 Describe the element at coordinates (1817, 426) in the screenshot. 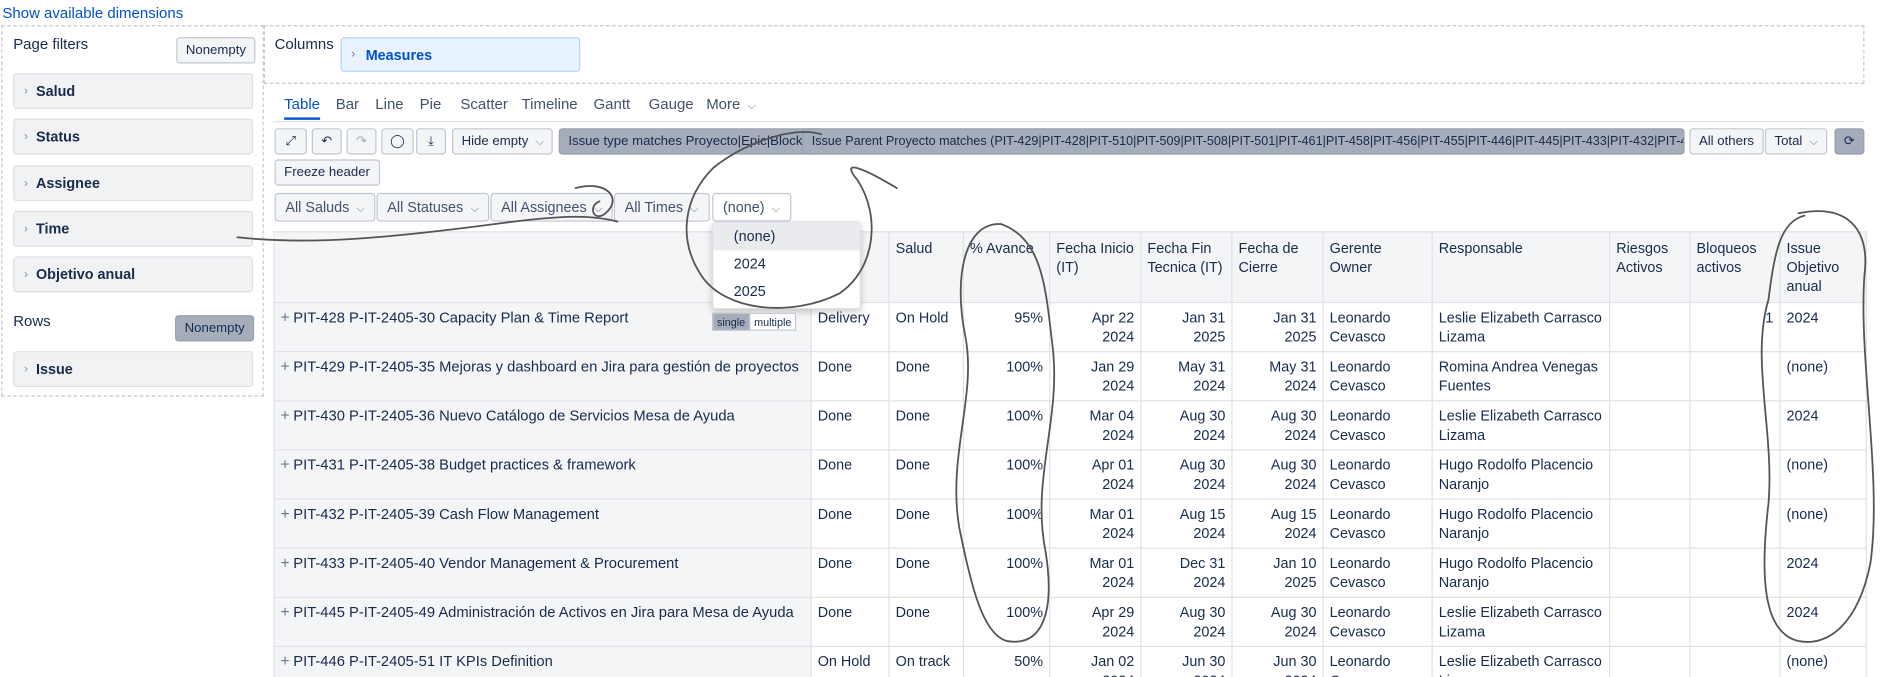

I see `scribble-objetivo-circle` at that location.